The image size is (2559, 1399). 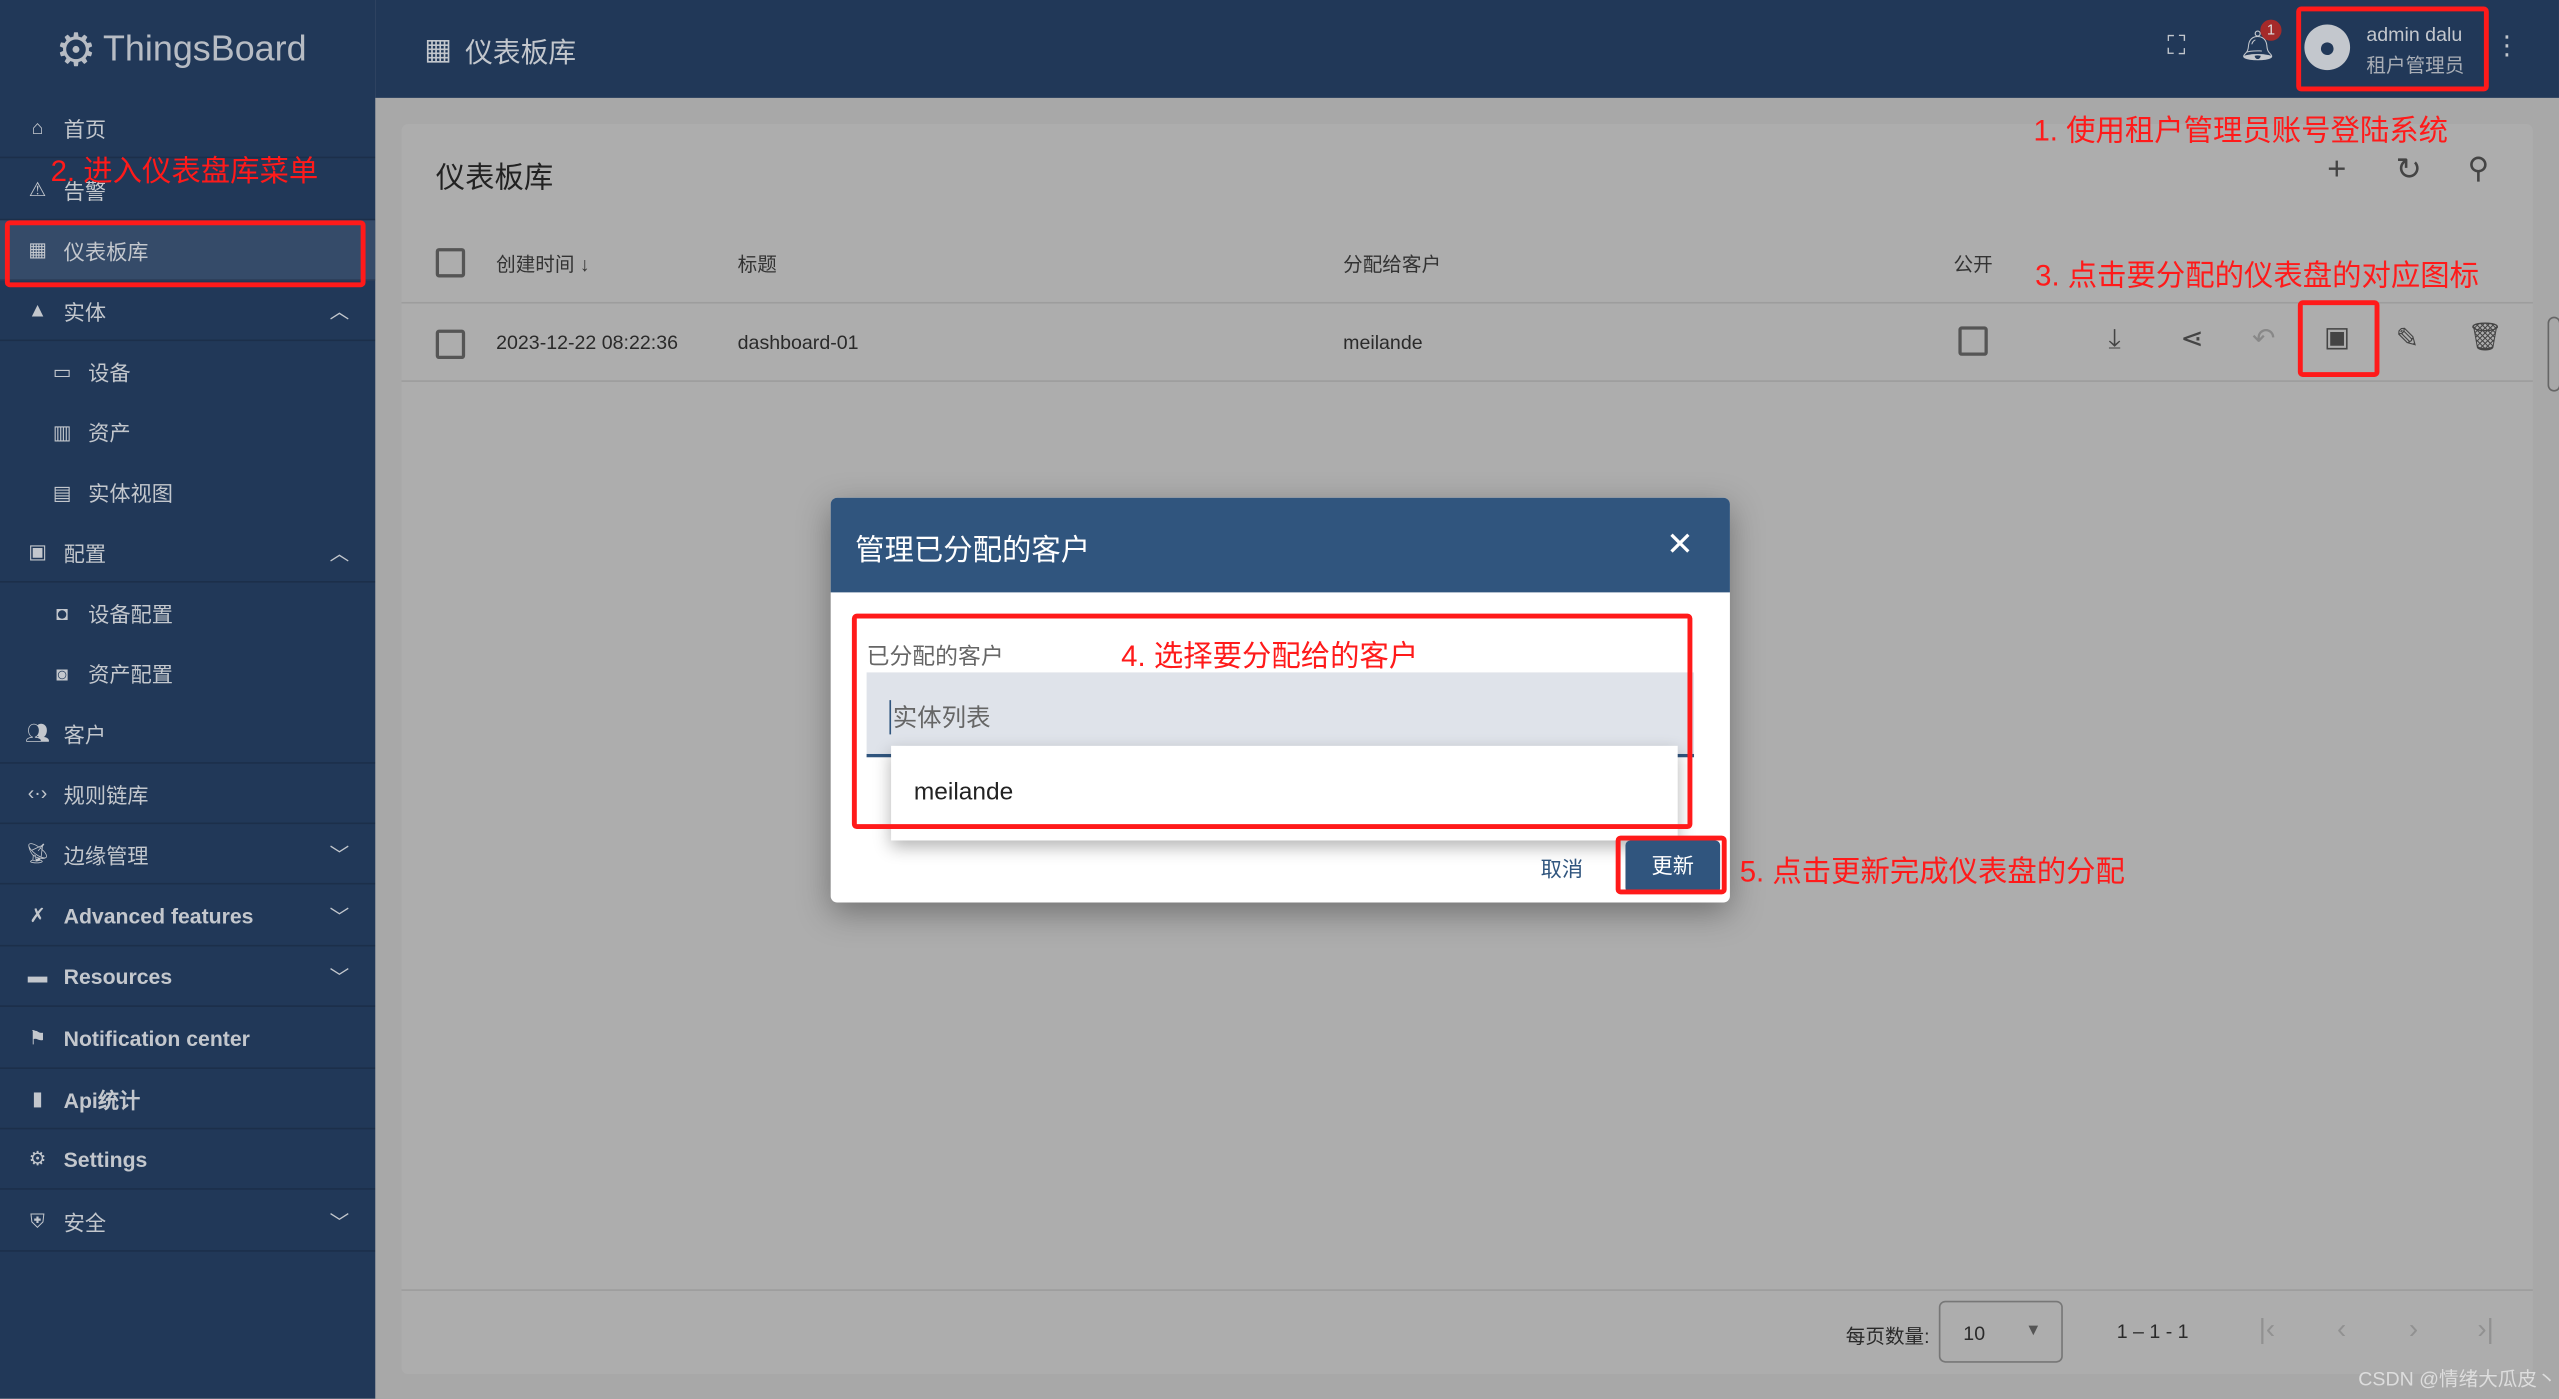 I want to click on last-page-icon: ›|, so click(x=2485, y=1330).